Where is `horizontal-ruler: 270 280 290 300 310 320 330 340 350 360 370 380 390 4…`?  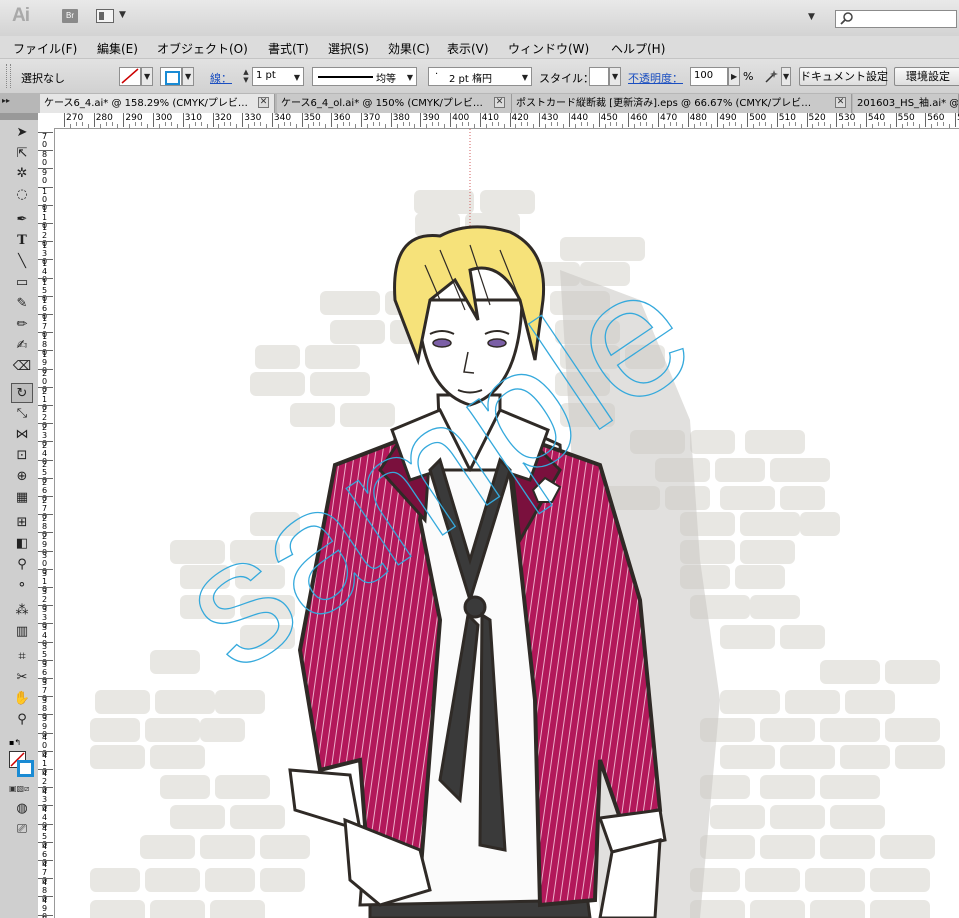
horizontal-ruler: 270 280 290 300 310 320 330 340 350 360 370 380 390 4… is located at coordinates (498, 121).